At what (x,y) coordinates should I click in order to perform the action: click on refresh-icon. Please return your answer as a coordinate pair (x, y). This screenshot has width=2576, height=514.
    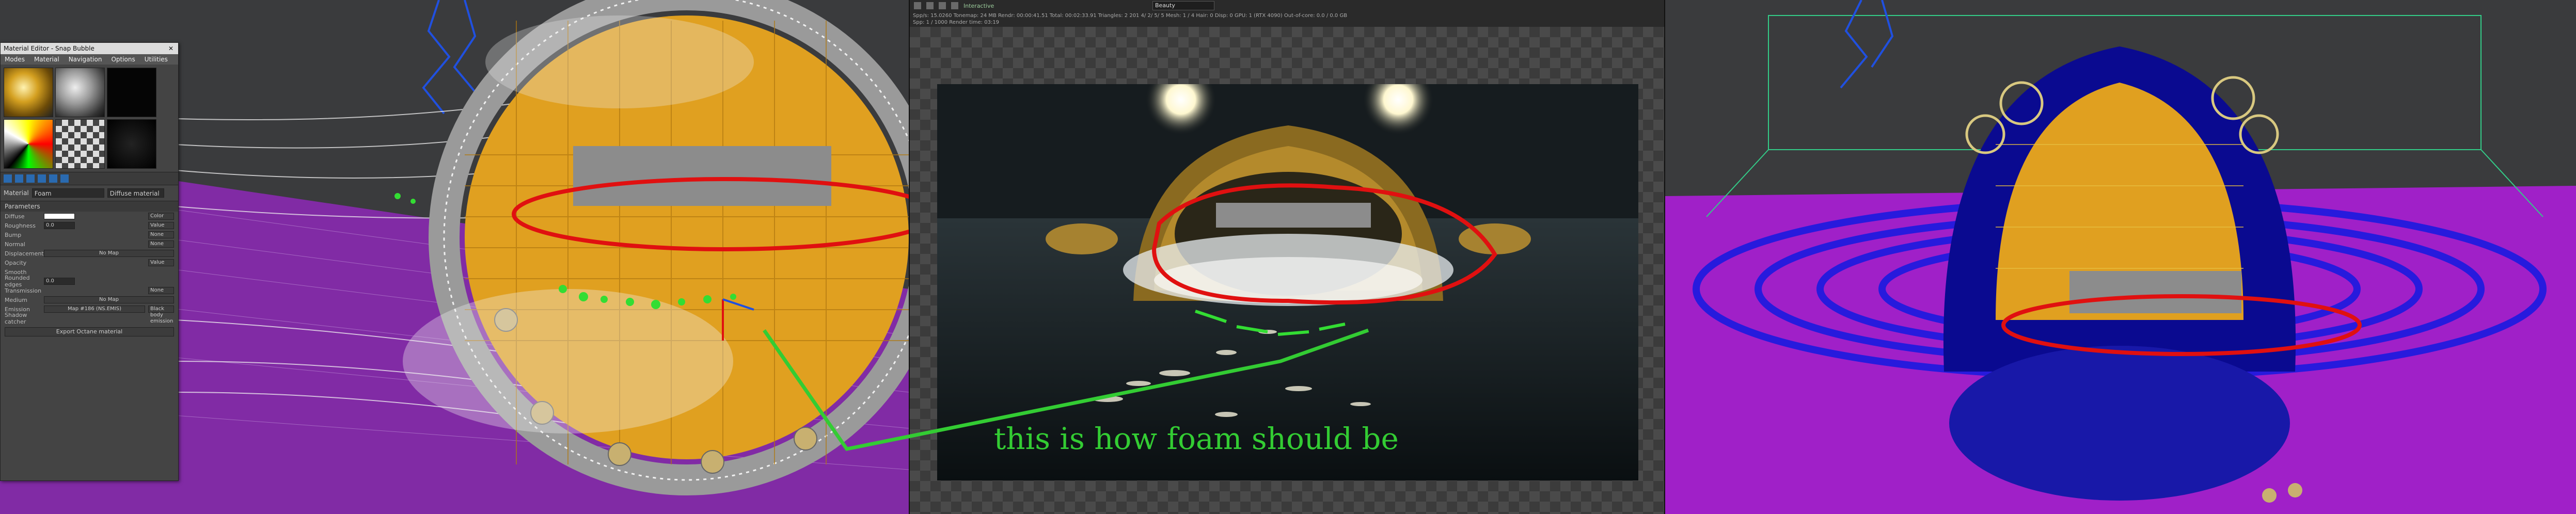
    Looking at the image, I should click on (917, 5).